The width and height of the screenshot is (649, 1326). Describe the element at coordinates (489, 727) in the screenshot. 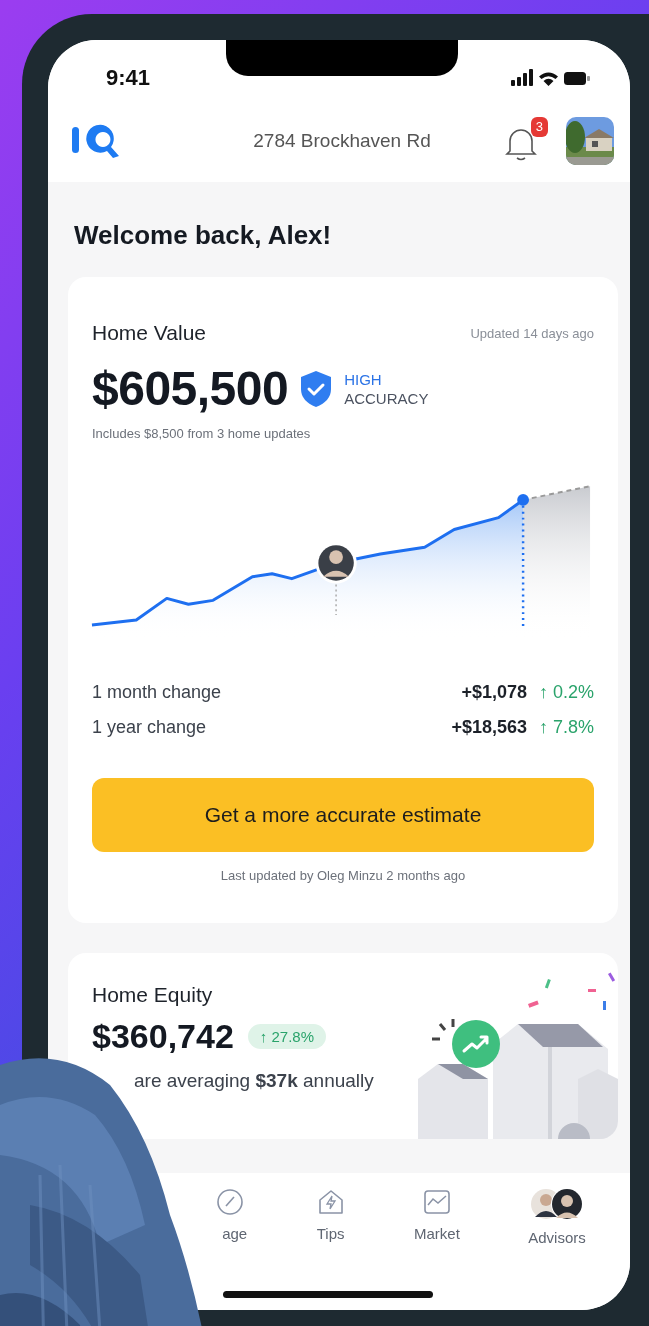

I see `change-amount: +$18,563` at that location.